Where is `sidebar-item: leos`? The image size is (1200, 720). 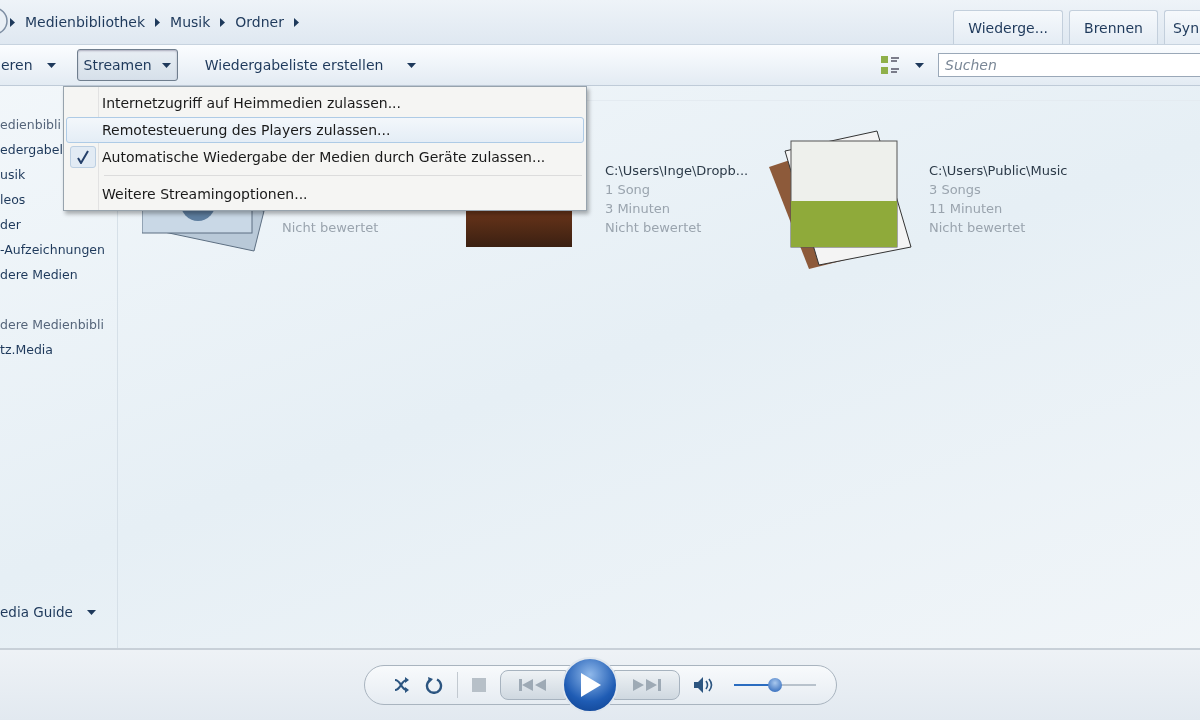 sidebar-item: leos is located at coordinates (13, 199).